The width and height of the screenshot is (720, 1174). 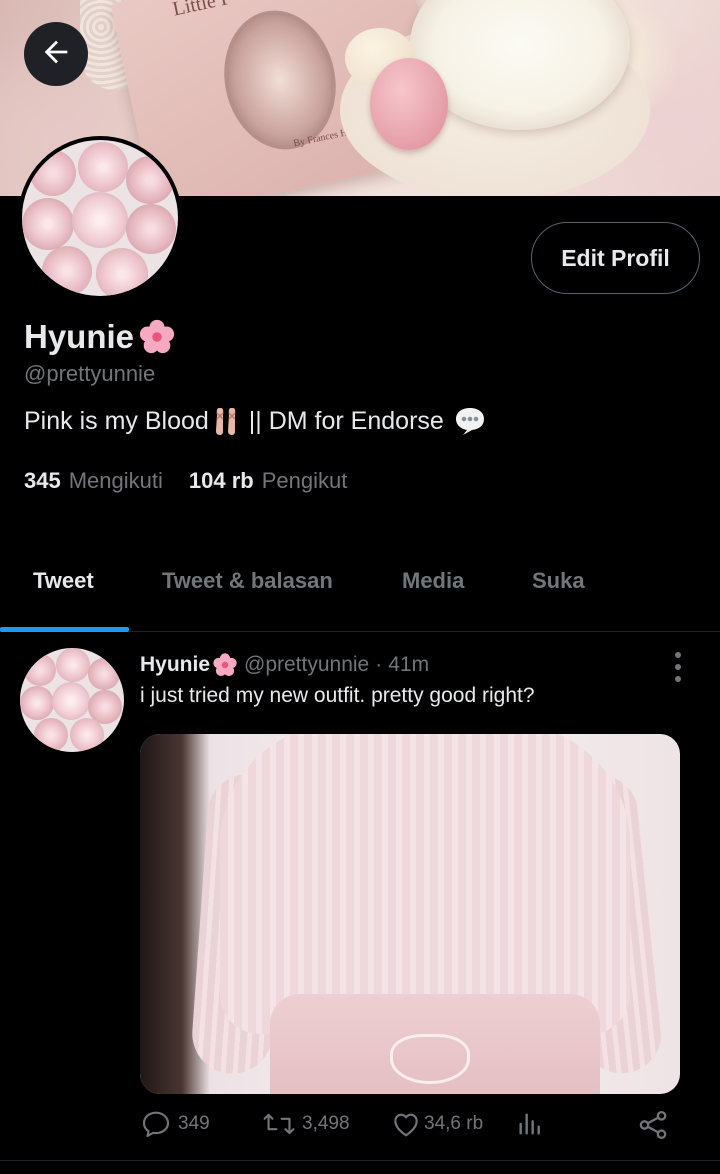 I want to click on retweet-button: 3,498, so click(x=306, y=1124).